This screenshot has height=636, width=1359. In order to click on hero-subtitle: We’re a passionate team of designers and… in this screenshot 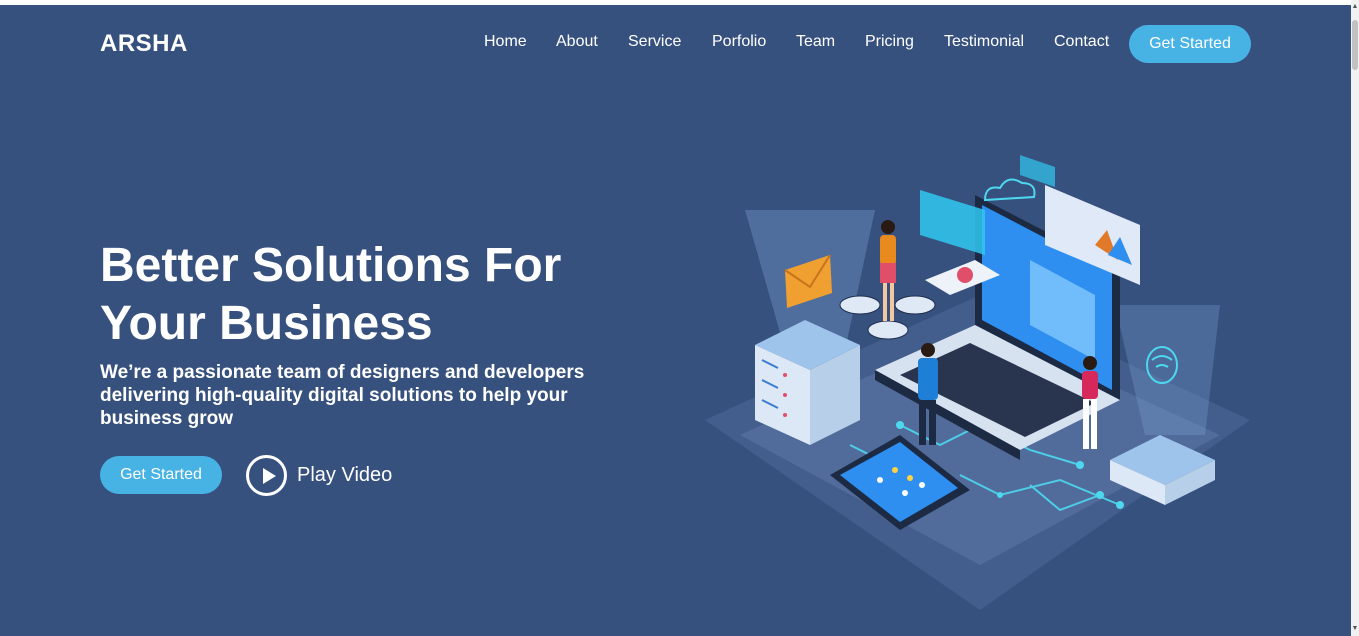, I will do `click(342, 395)`.